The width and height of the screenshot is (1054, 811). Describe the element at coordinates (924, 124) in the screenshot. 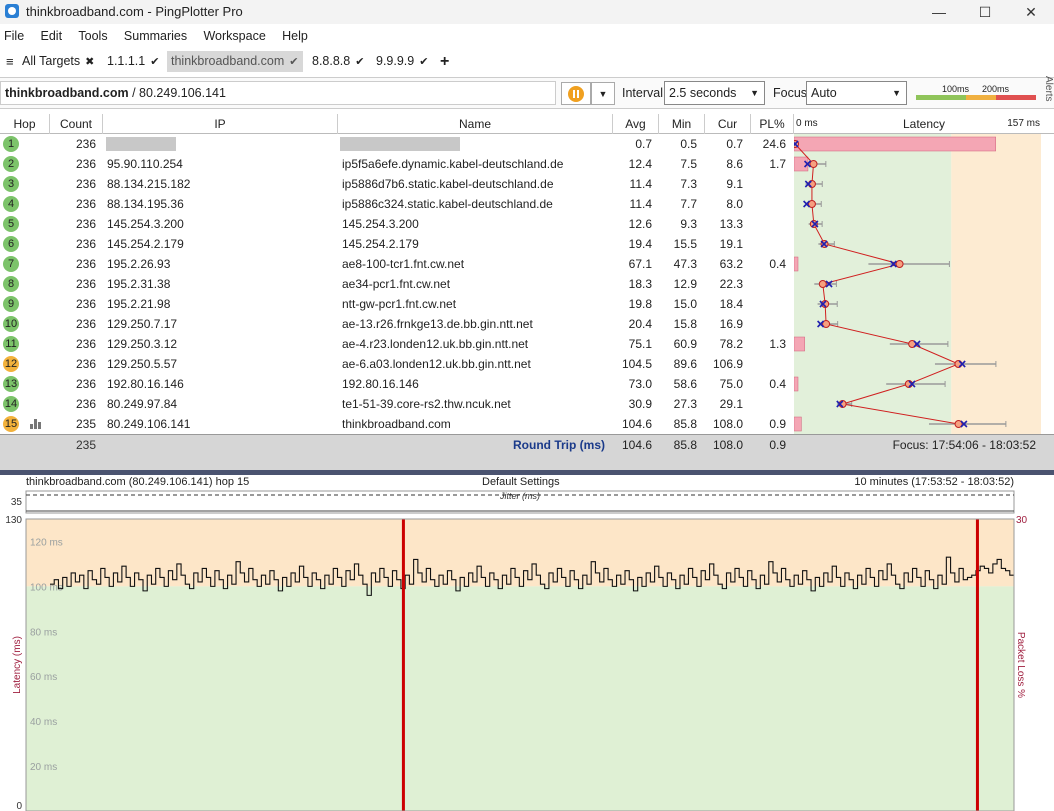

I see `header-latency: 0 ms Latency 157 ms` at that location.